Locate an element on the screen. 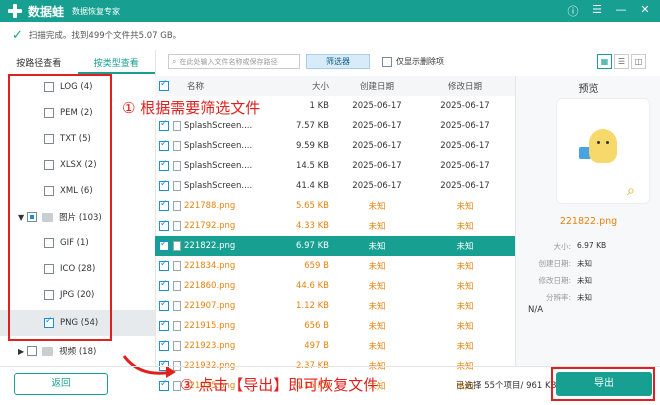 This screenshot has width=660, height=405. table-row: 221792.png 4.33 KB 未知 未知 is located at coordinates (335, 226).